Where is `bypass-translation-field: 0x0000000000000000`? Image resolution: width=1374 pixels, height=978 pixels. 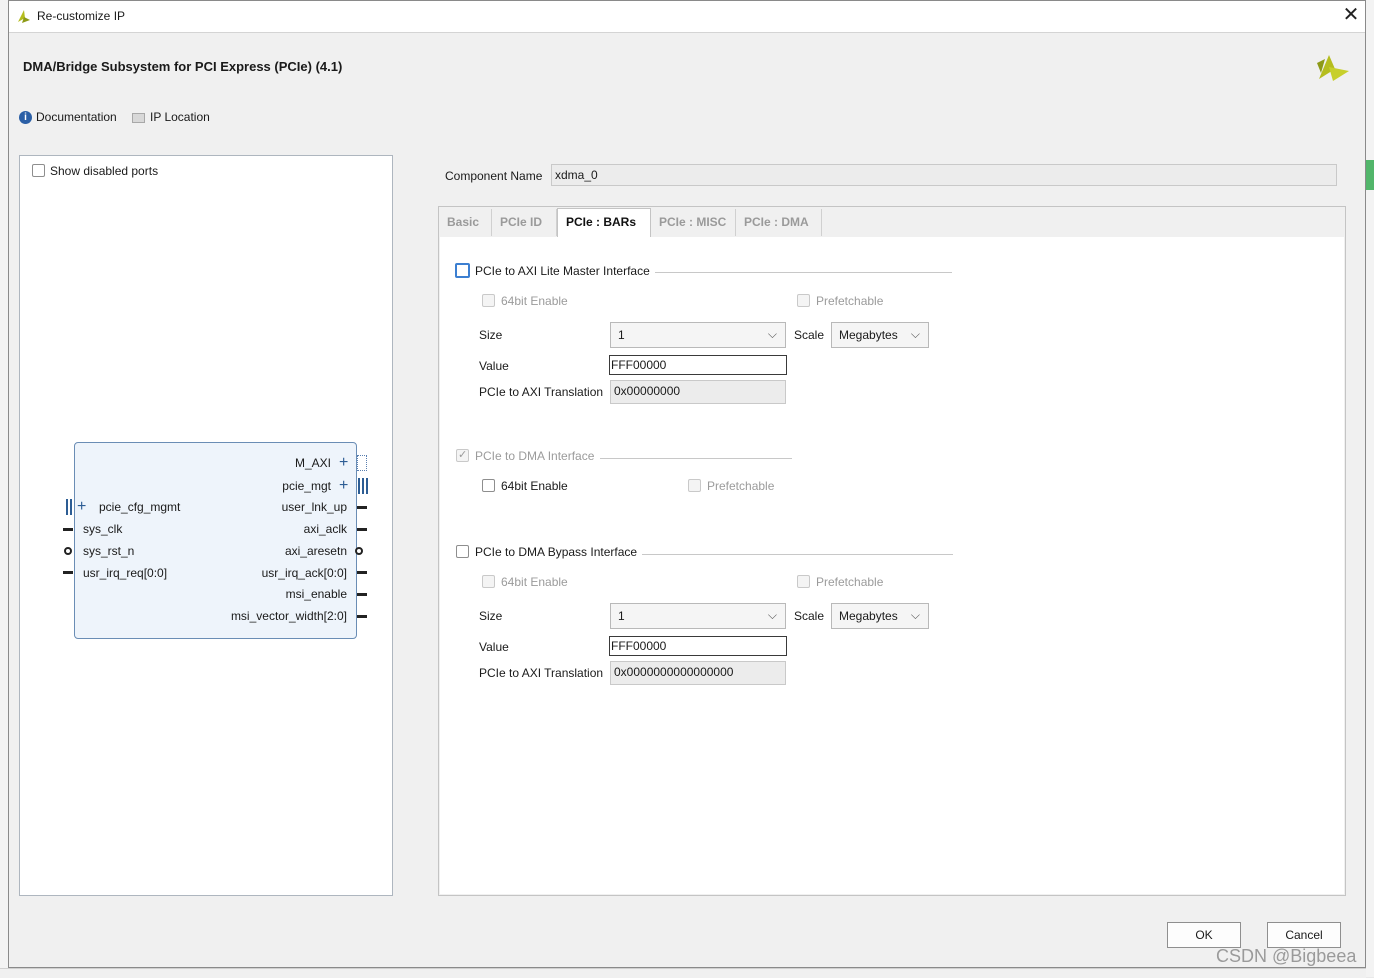 bypass-translation-field: 0x0000000000000000 is located at coordinates (698, 673).